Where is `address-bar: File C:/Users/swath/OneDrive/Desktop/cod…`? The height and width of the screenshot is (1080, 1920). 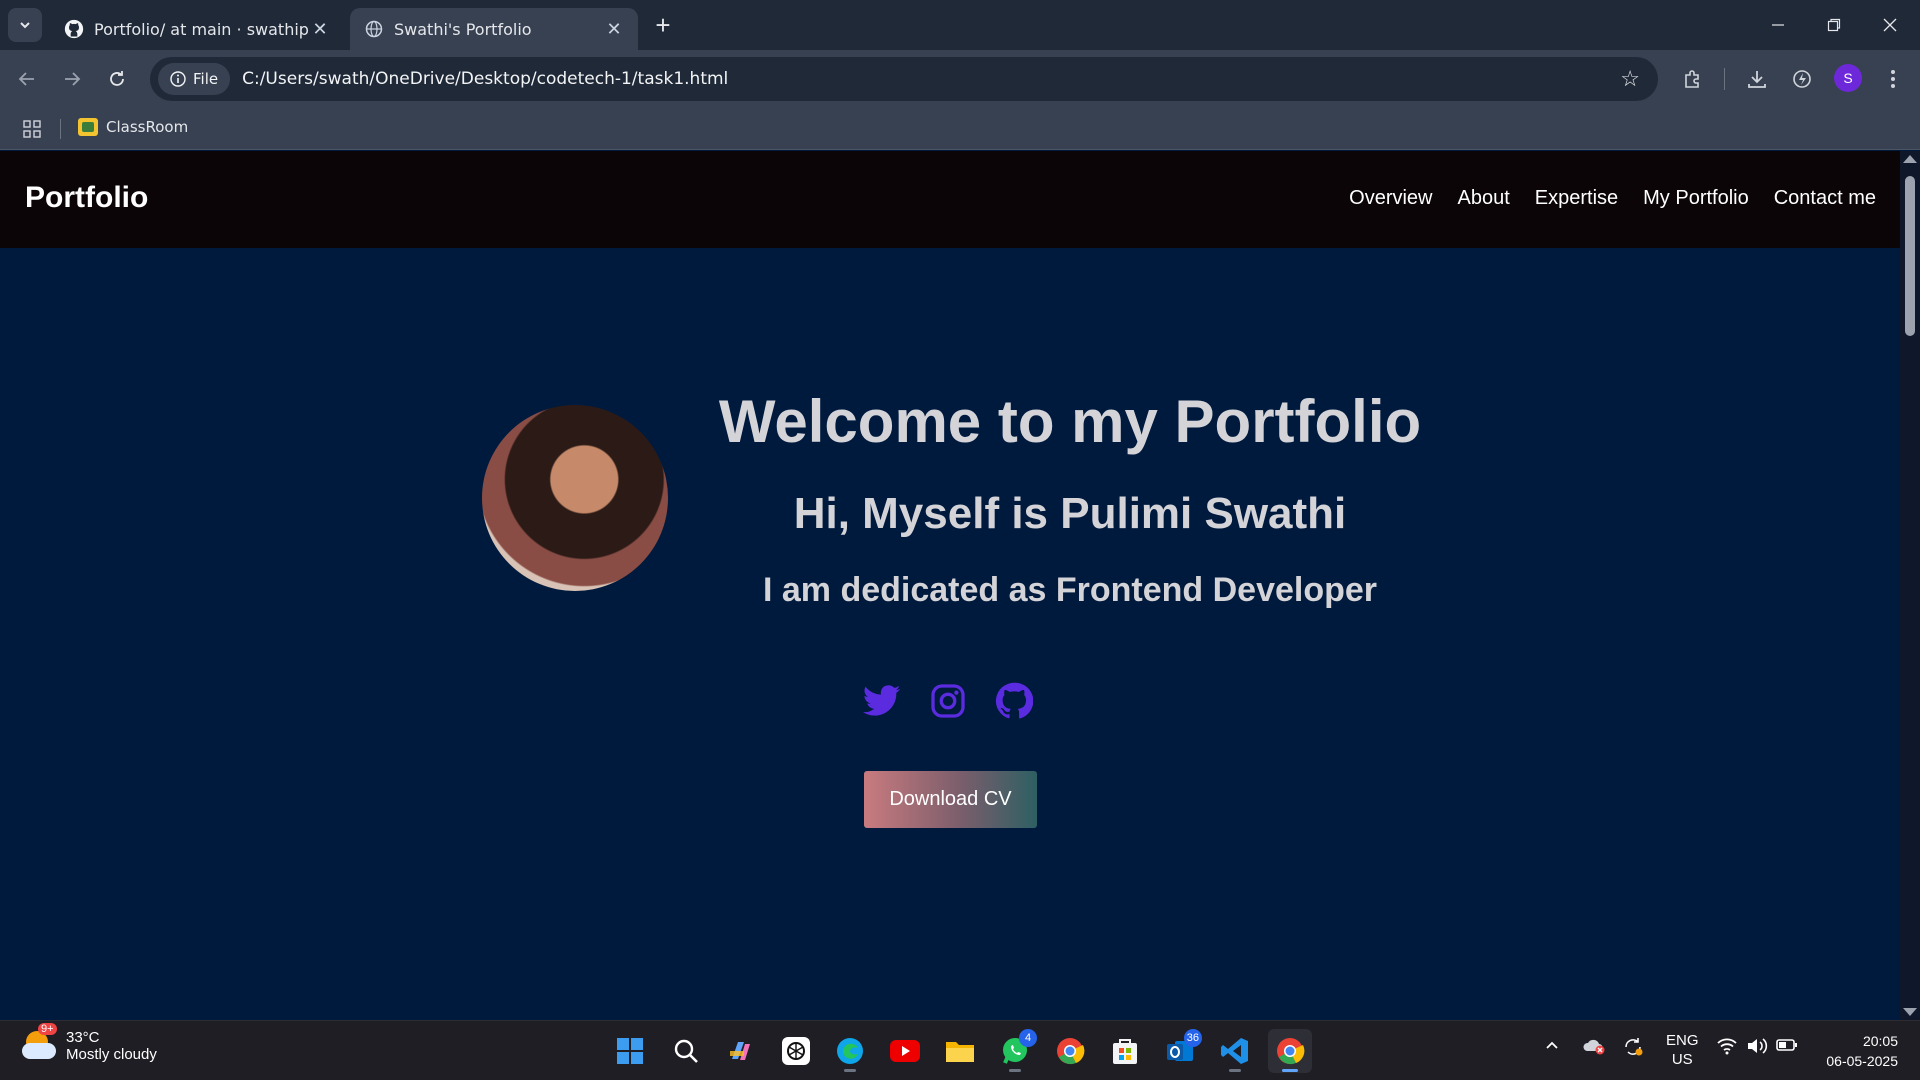 address-bar: File C:/Users/swath/OneDrive/Desktop/cod… is located at coordinates (904, 79).